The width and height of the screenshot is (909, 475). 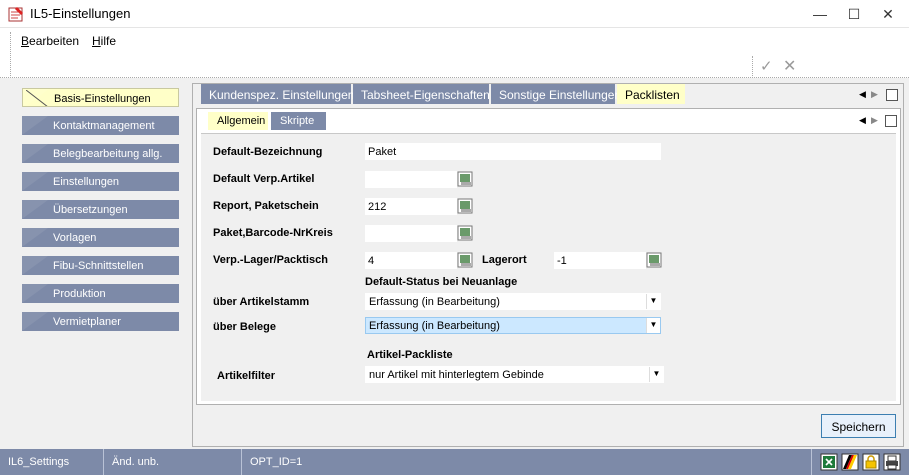 What do you see at coordinates (820, 14) in the screenshot?
I see `minimize-icon: —` at bounding box center [820, 14].